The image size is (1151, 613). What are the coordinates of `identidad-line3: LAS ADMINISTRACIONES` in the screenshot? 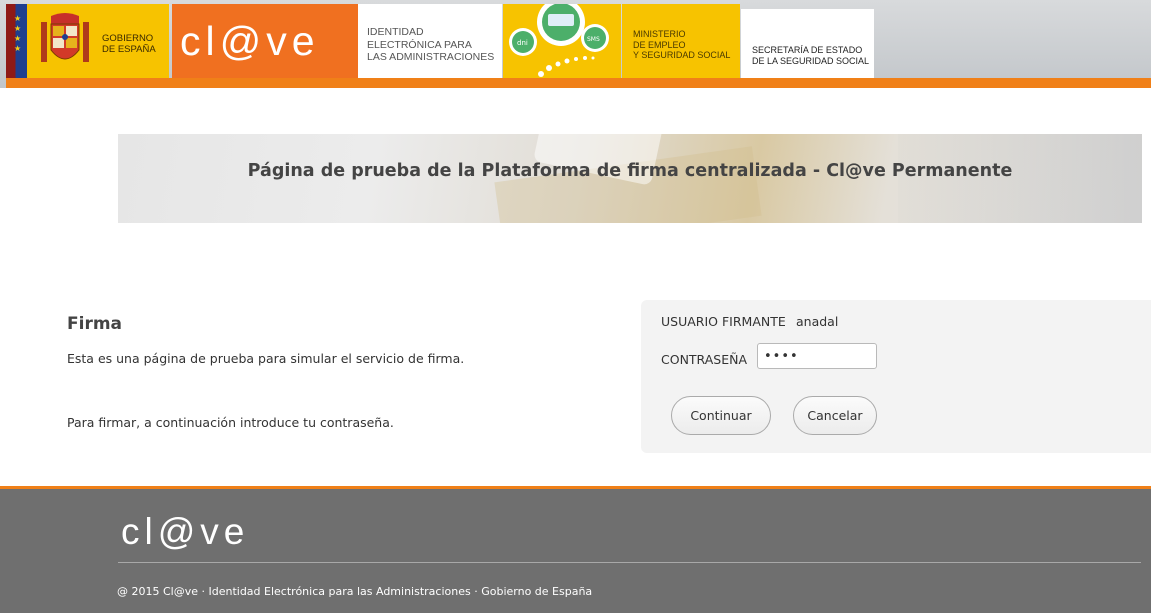 It's located at (431, 57).